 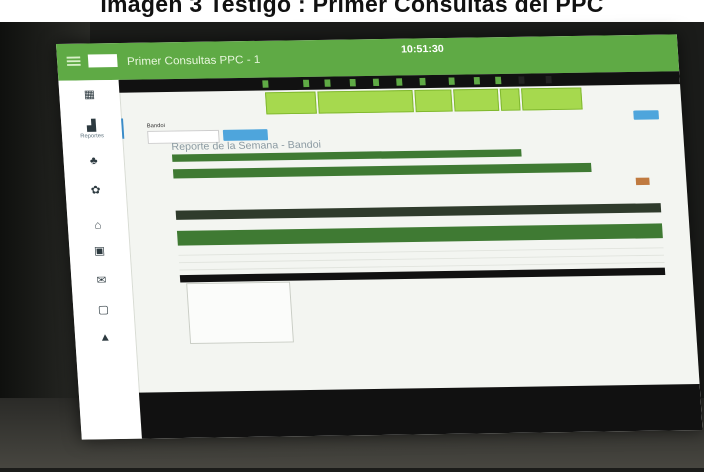 I want to click on sidebar-item-home: ⌂, so click(x=97, y=226).